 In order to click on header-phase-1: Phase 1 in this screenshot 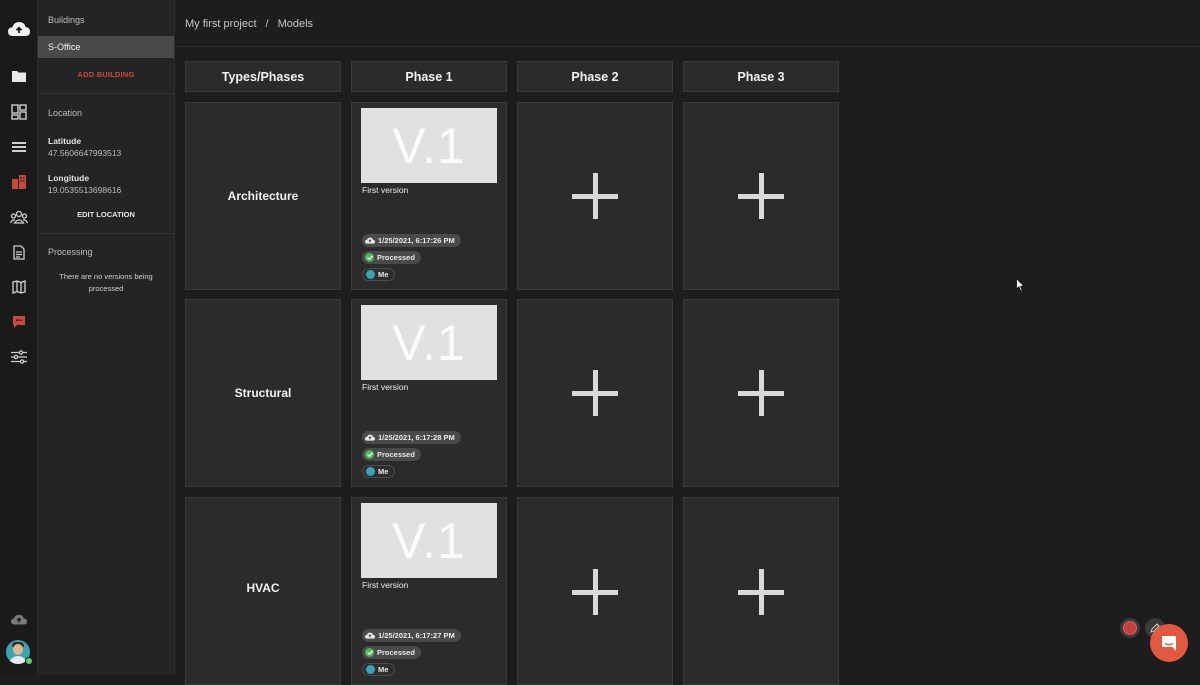, I will do `click(429, 76)`.